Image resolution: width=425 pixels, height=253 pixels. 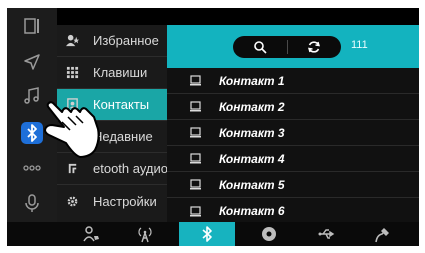 I want to click on contact-name: Контакт 5, so click(x=252, y=184).